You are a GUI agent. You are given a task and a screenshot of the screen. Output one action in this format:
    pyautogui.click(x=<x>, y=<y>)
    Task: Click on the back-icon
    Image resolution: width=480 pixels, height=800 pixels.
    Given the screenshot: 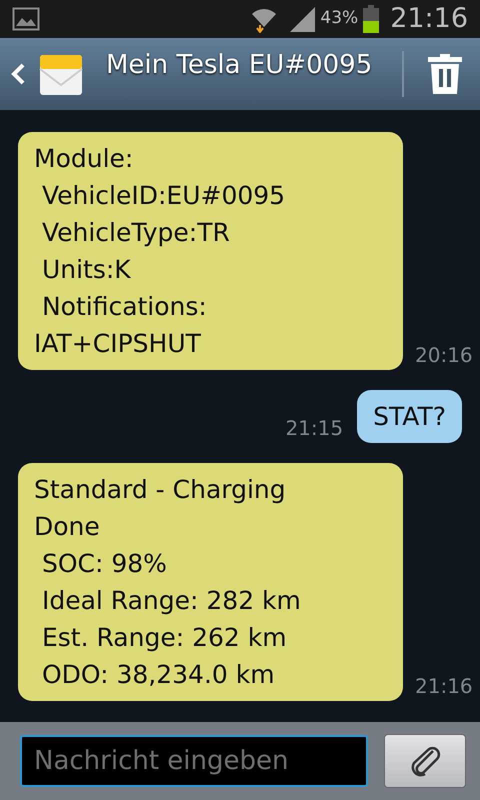 What is the action you would take?
    pyautogui.click(x=18, y=74)
    